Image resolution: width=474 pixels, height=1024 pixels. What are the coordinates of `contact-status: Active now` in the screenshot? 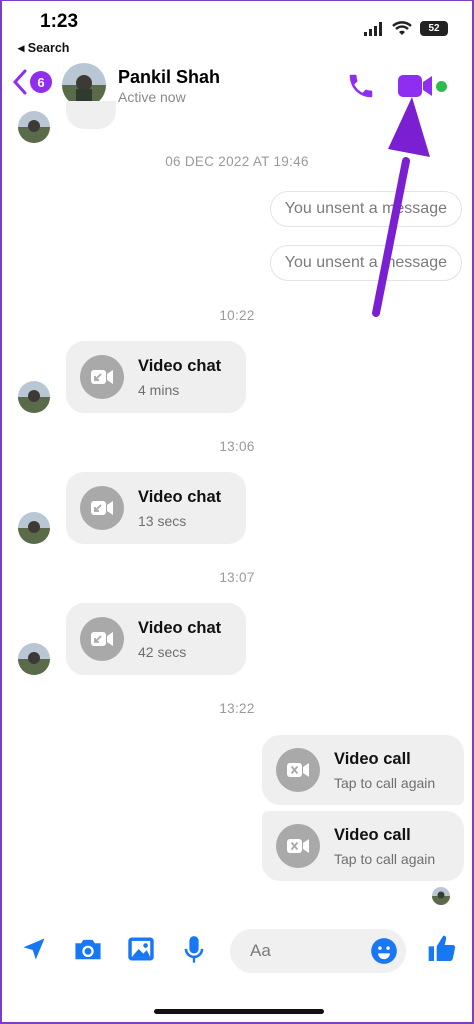 It's located at (152, 97).